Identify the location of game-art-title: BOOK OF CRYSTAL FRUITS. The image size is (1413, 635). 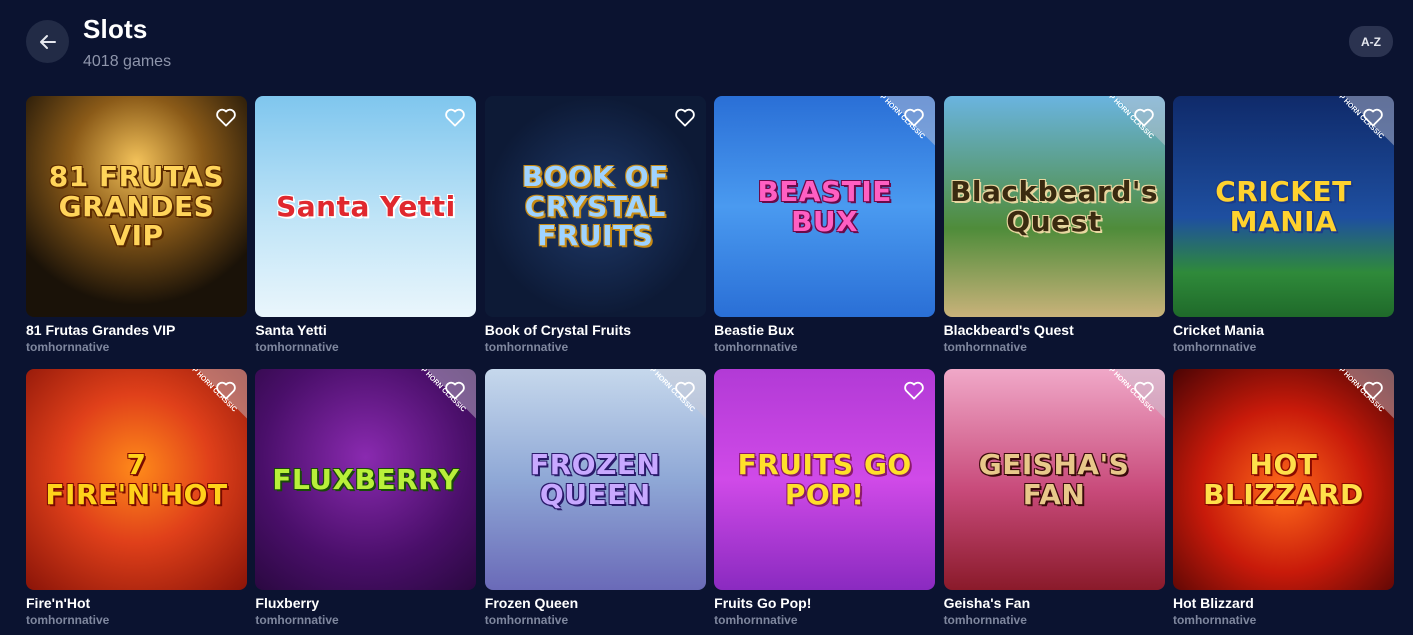
(595, 206).